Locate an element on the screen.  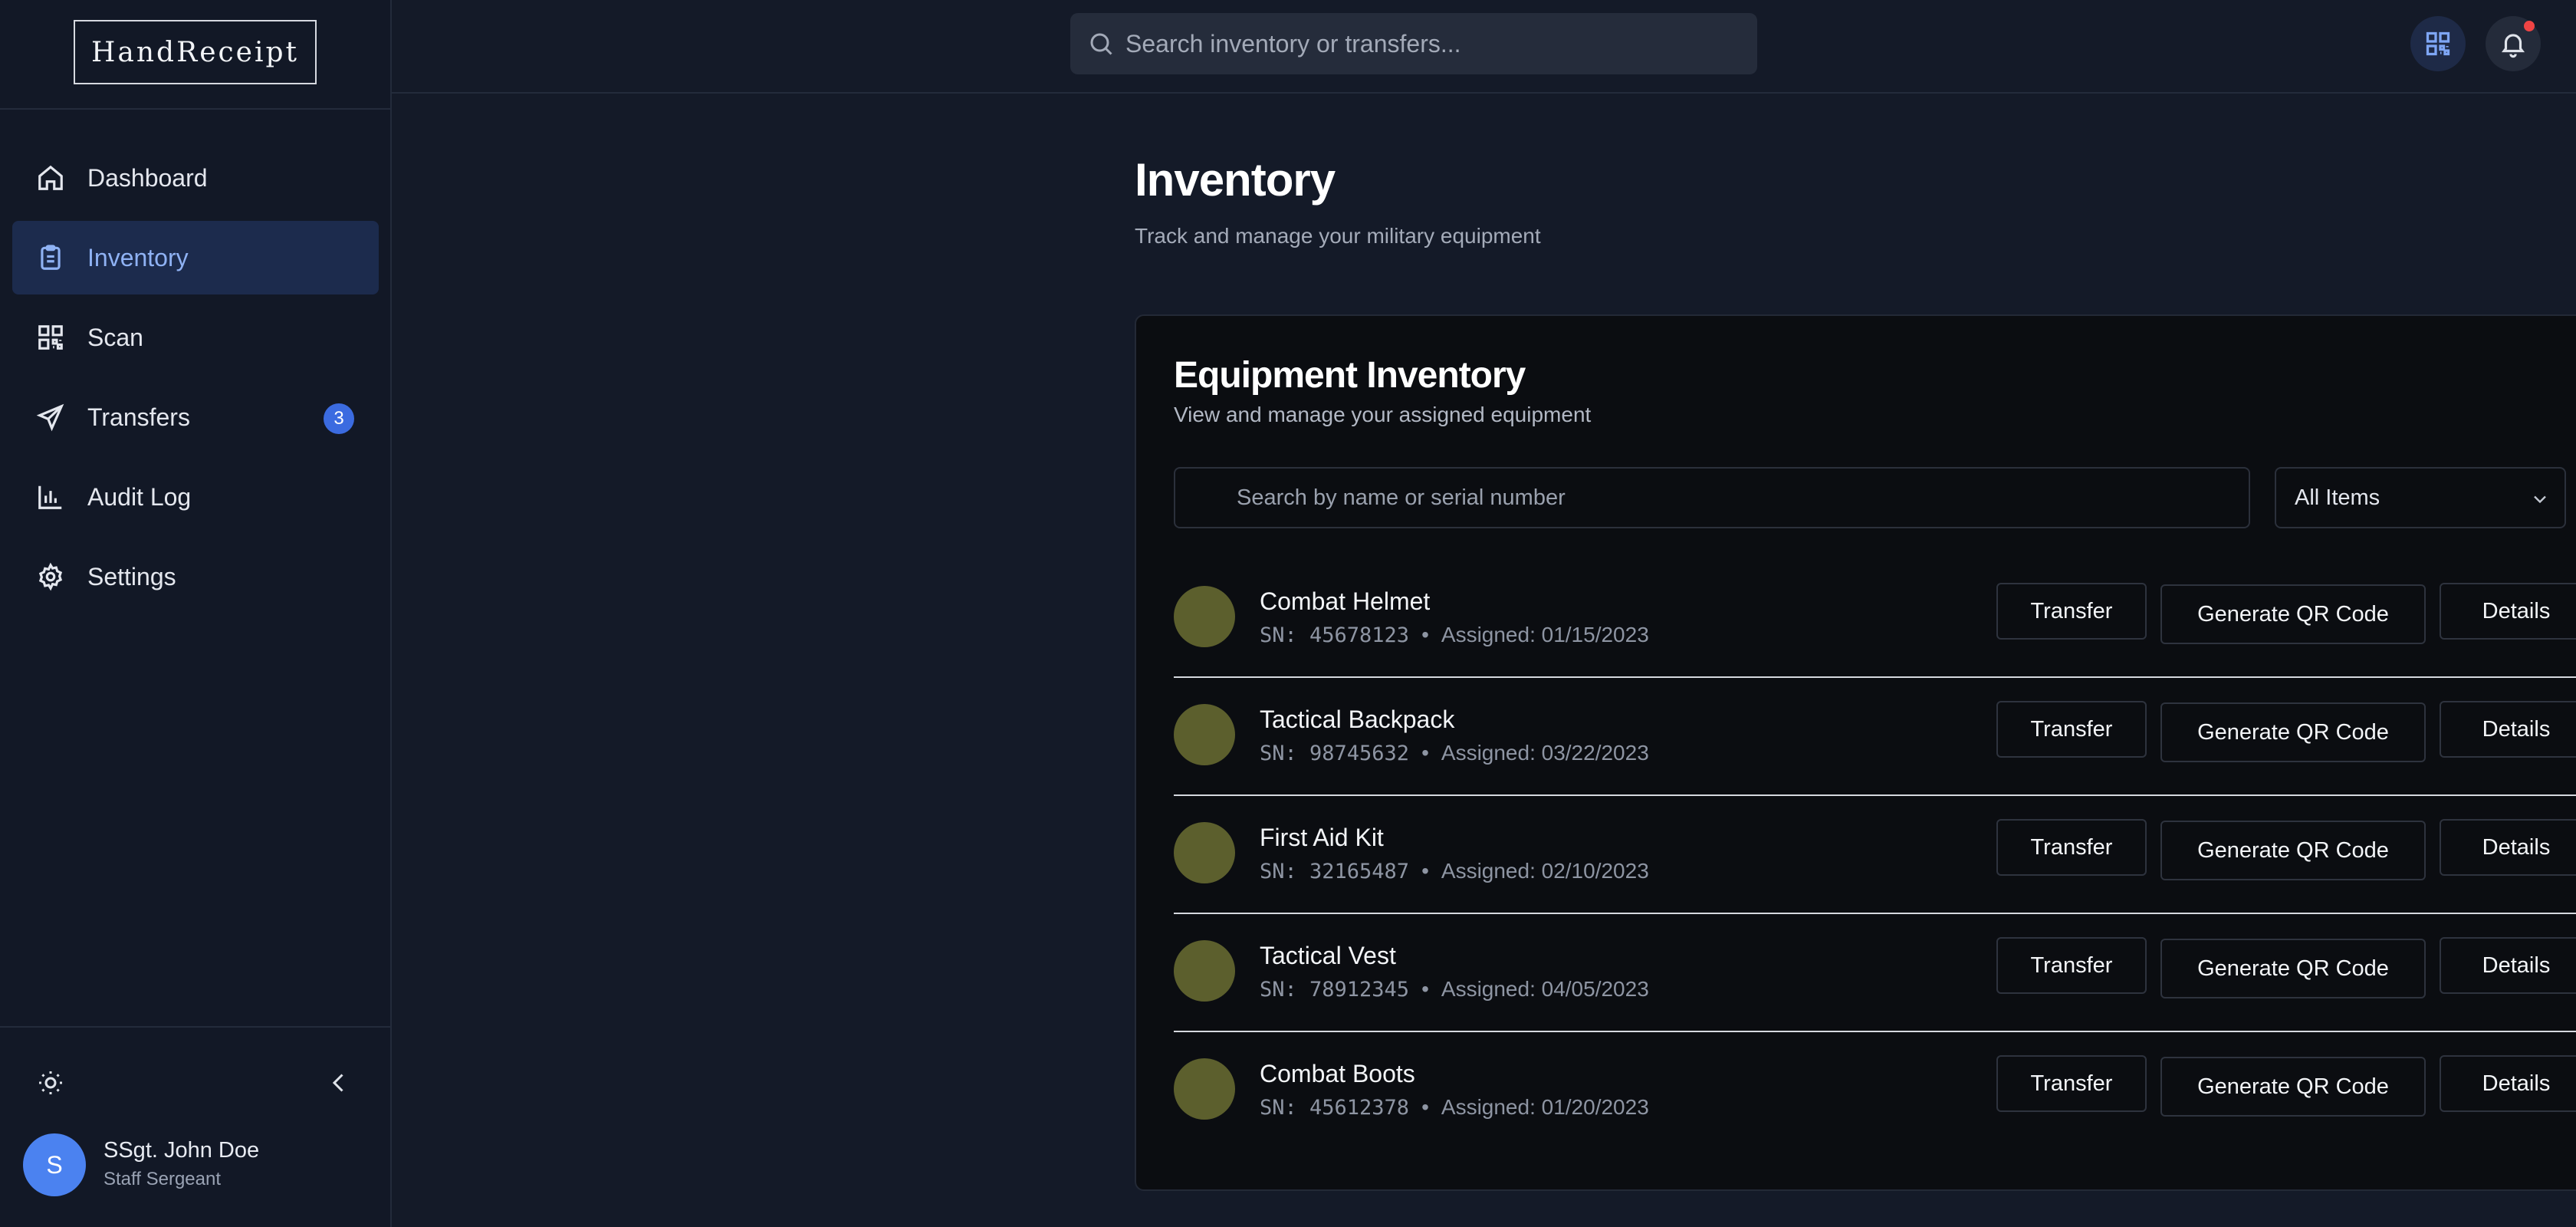
item-serial: SN: 98745632 is located at coordinates (1335, 753).